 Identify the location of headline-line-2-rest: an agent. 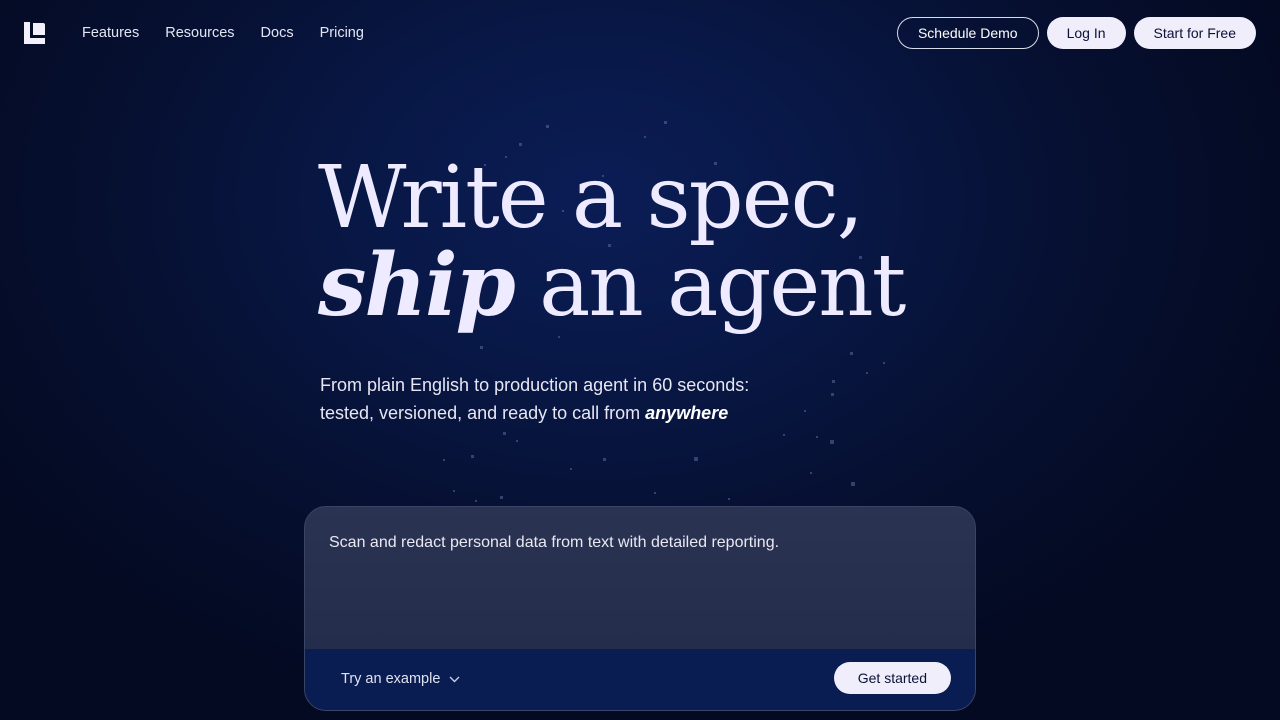
(709, 286).